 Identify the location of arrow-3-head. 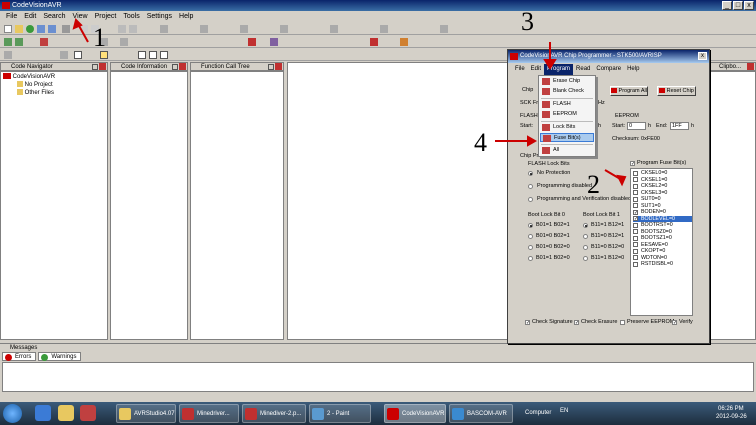
(550, 64).